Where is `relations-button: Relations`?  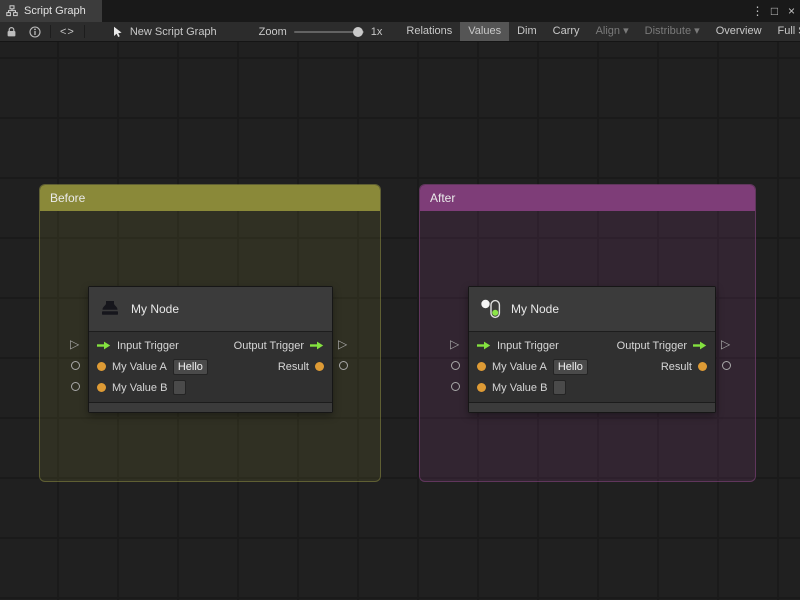
relations-button: Relations is located at coordinates (429, 31).